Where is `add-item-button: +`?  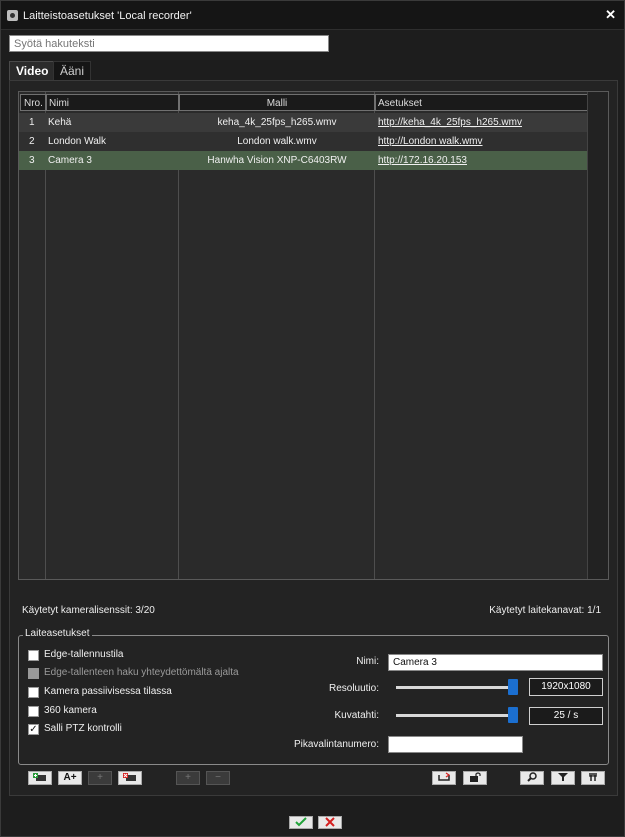 add-item-button: + is located at coordinates (188, 778).